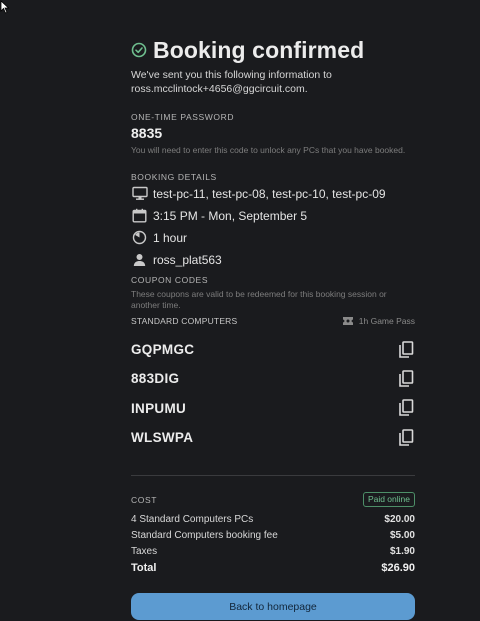 The image size is (480, 621). What do you see at coordinates (139, 193) in the screenshot?
I see `monitor-icon` at bounding box center [139, 193].